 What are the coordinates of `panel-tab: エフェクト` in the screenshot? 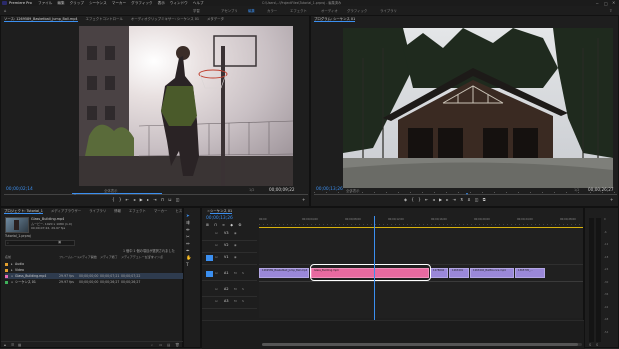 It's located at (137, 211).